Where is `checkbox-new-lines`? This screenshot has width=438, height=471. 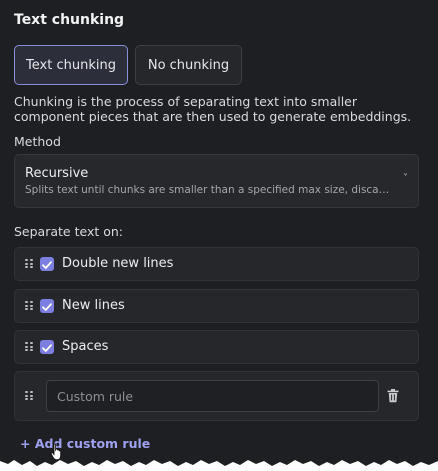
checkbox-new-lines is located at coordinates (47, 306).